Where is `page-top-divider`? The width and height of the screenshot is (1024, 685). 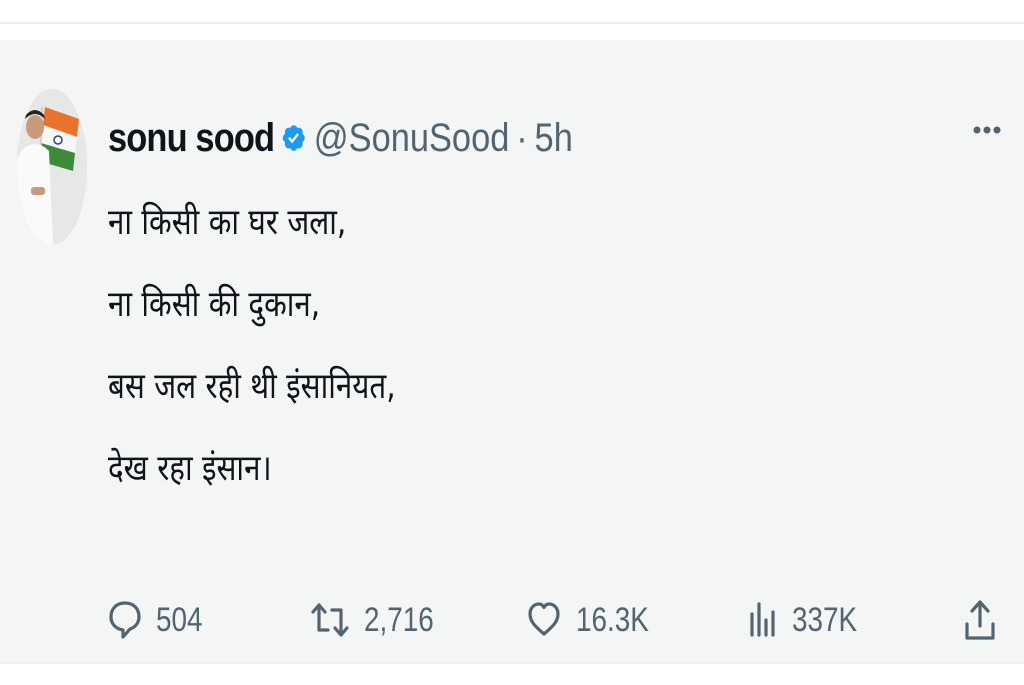
page-top-divider is located at coordinates (512, 12).